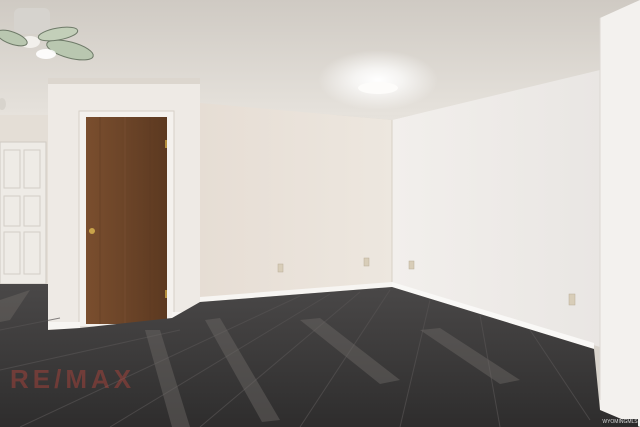 The width and height of the screenshot is (640, 427). I want to click on right-column, so click(620, 213).